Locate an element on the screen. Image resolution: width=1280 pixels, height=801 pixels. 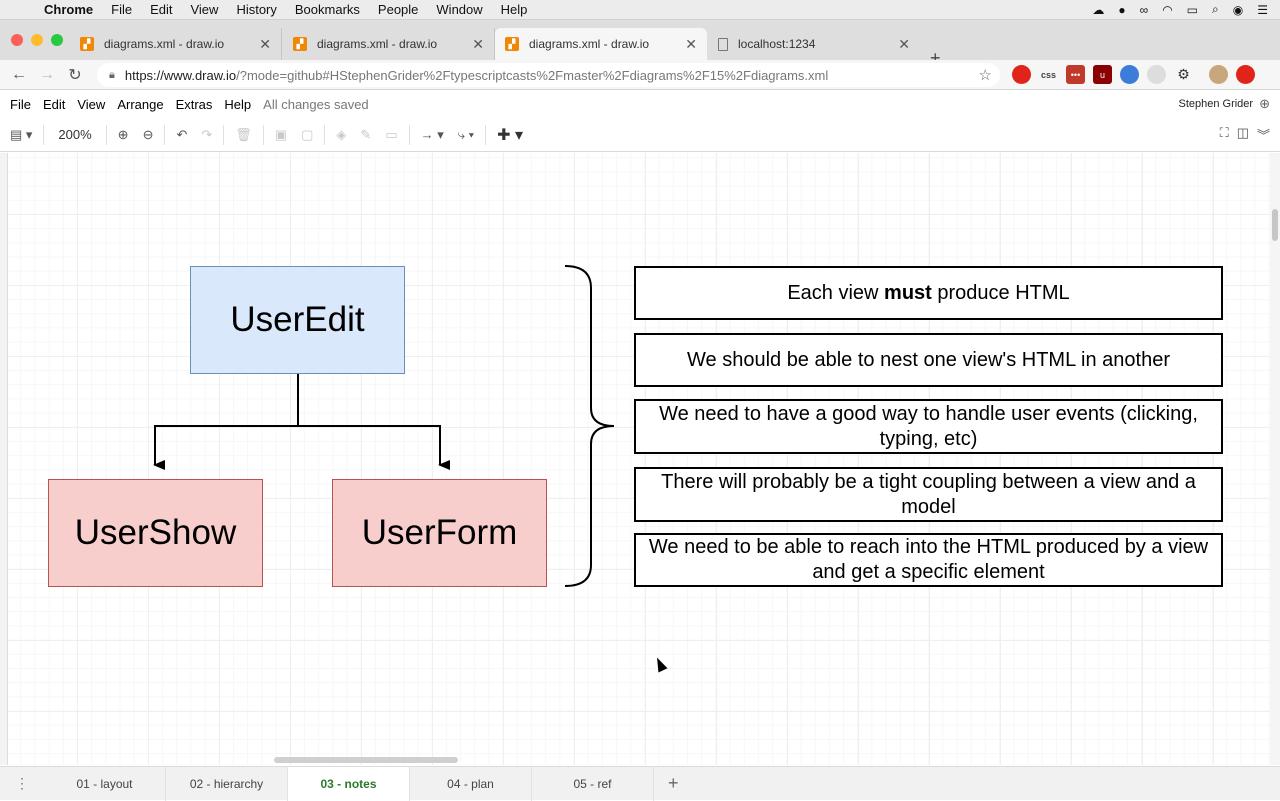
document-favicon-icon is located at coordinates (723, 44).